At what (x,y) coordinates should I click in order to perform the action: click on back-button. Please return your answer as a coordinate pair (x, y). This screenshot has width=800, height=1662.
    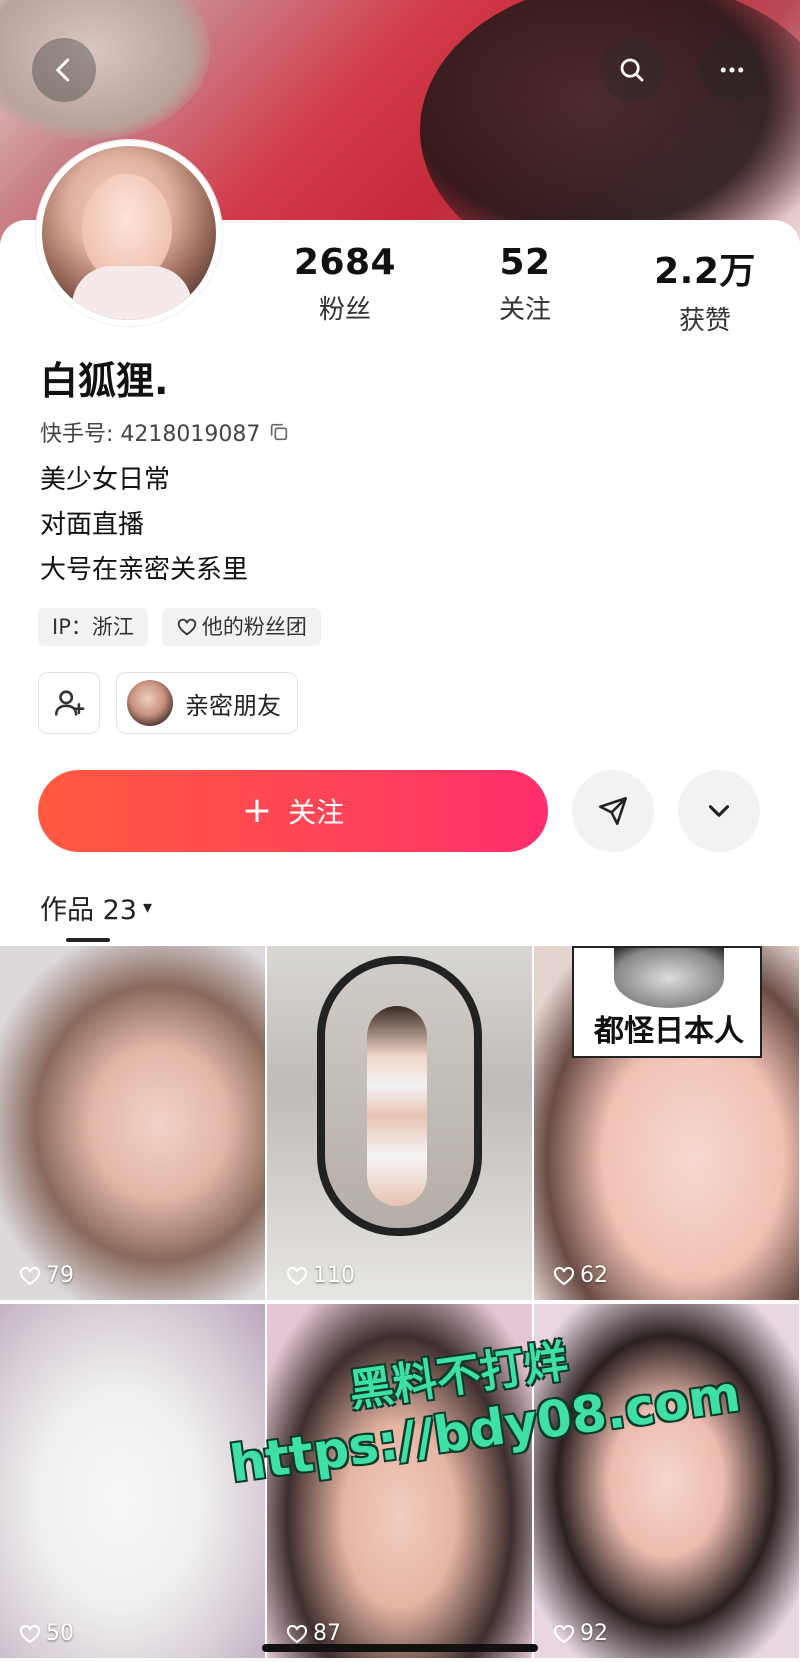
    Looking at the image, I should click on (64, 70).